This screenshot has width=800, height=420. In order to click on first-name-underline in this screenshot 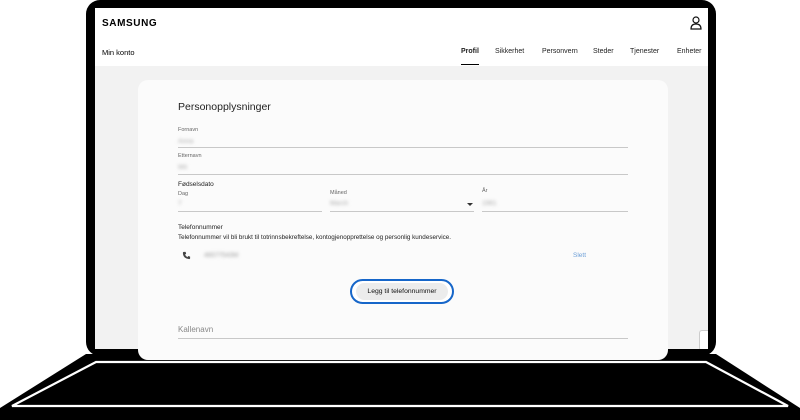, I will do `click(403, 147)`.